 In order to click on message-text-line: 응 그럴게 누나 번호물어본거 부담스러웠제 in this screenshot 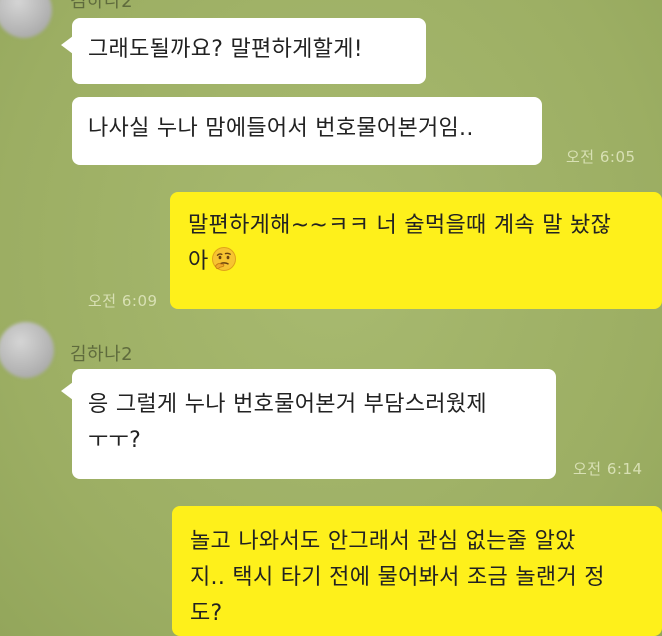, I will do `click(287, 404)`.